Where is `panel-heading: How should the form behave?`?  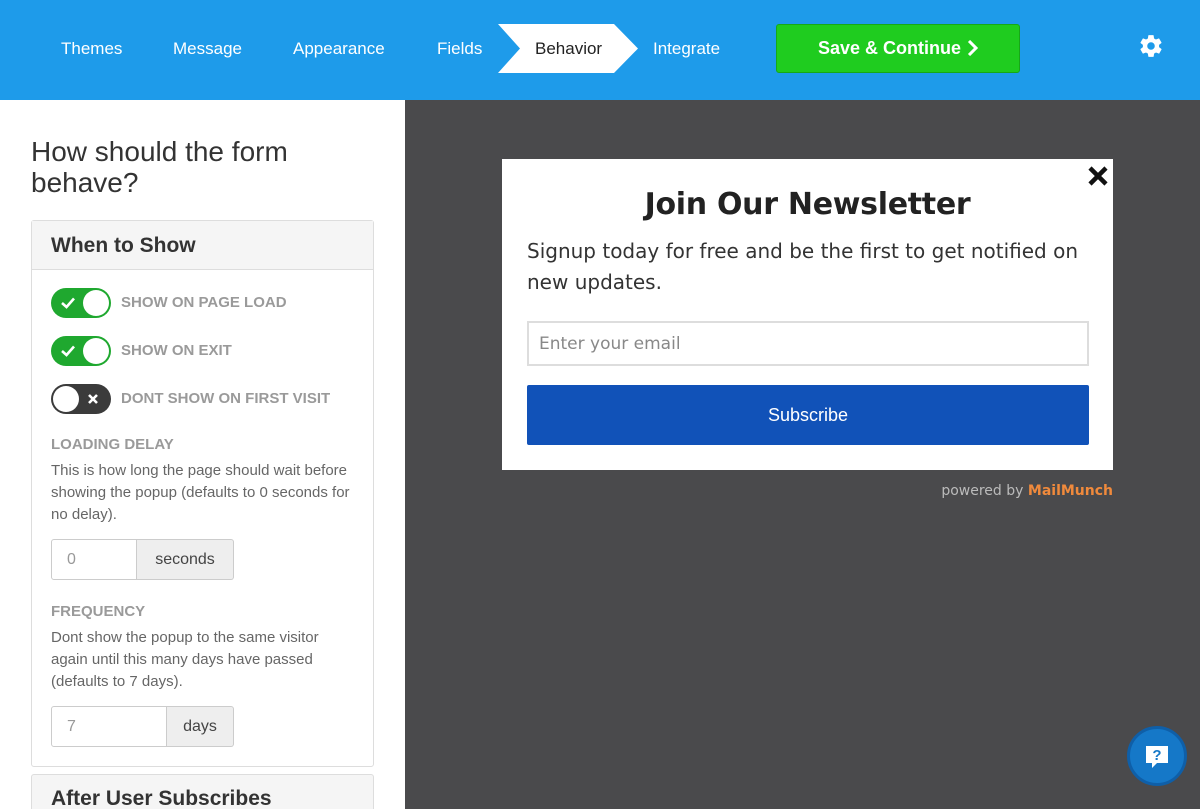 panel-heading: How should the form behave? is located at coordinates (159, 167).